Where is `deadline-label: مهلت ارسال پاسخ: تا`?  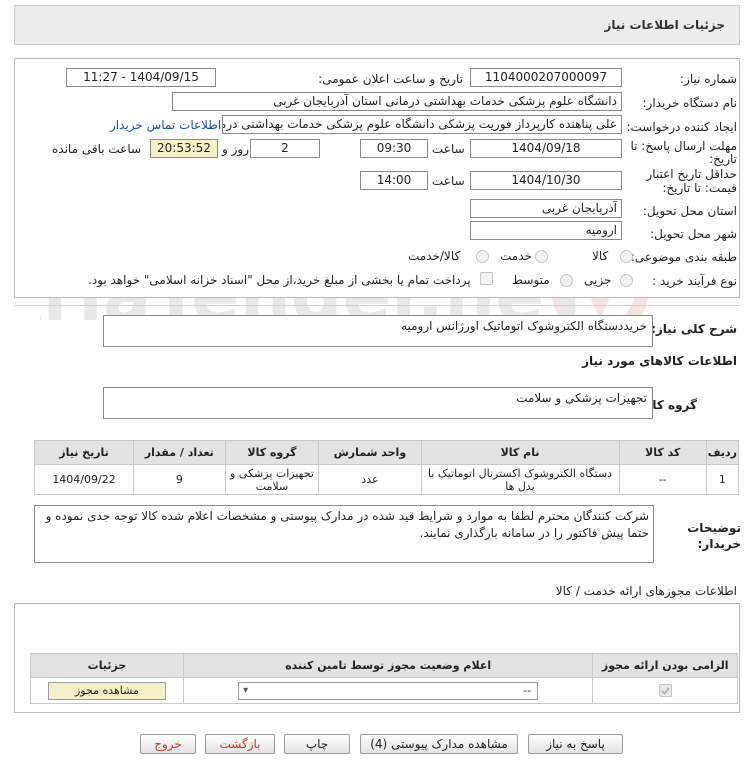 deadline-label: مهلت ارسال پاسخ: تا is located at coordinates (683, 146).